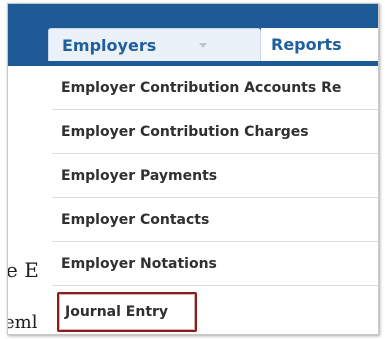 The height and width of the screenshot is (339, 385). What do you see at coordinates (23, 270) in the screenshot?
I see `background-text-fragment: e E` at bounding box center [23, 270].